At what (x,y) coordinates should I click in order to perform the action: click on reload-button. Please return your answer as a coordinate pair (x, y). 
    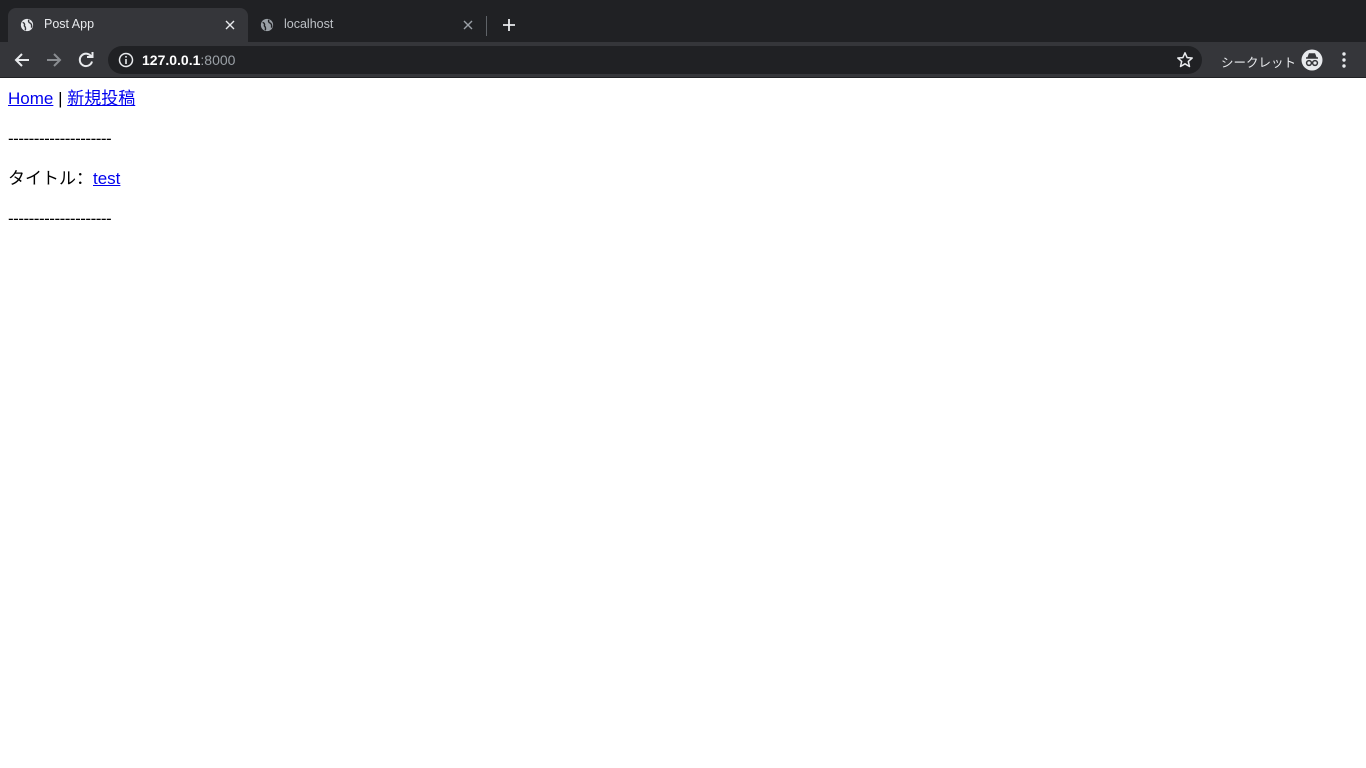
    Looking at the image, I should click on (86, 60).